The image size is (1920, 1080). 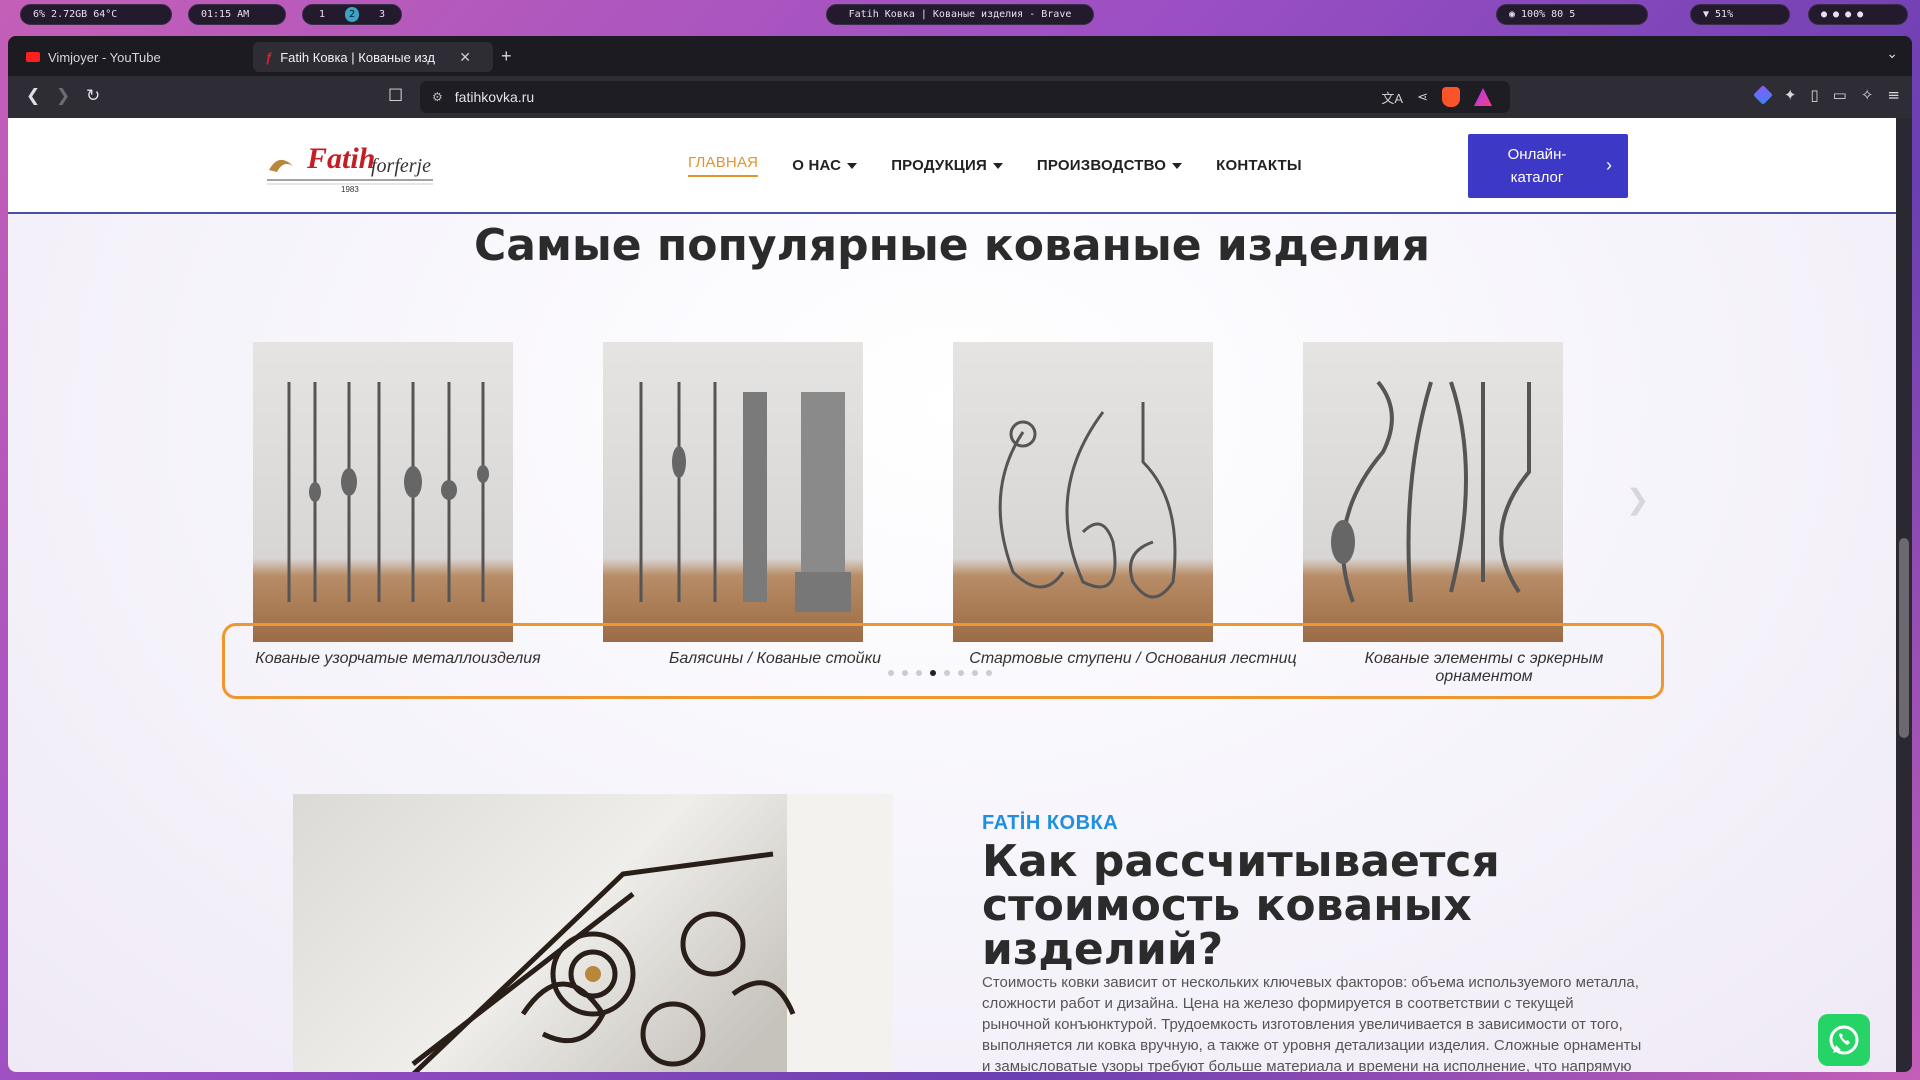 I want to click on popular-title: Самые популярные кованые изделия, so click(x=952, y=245).